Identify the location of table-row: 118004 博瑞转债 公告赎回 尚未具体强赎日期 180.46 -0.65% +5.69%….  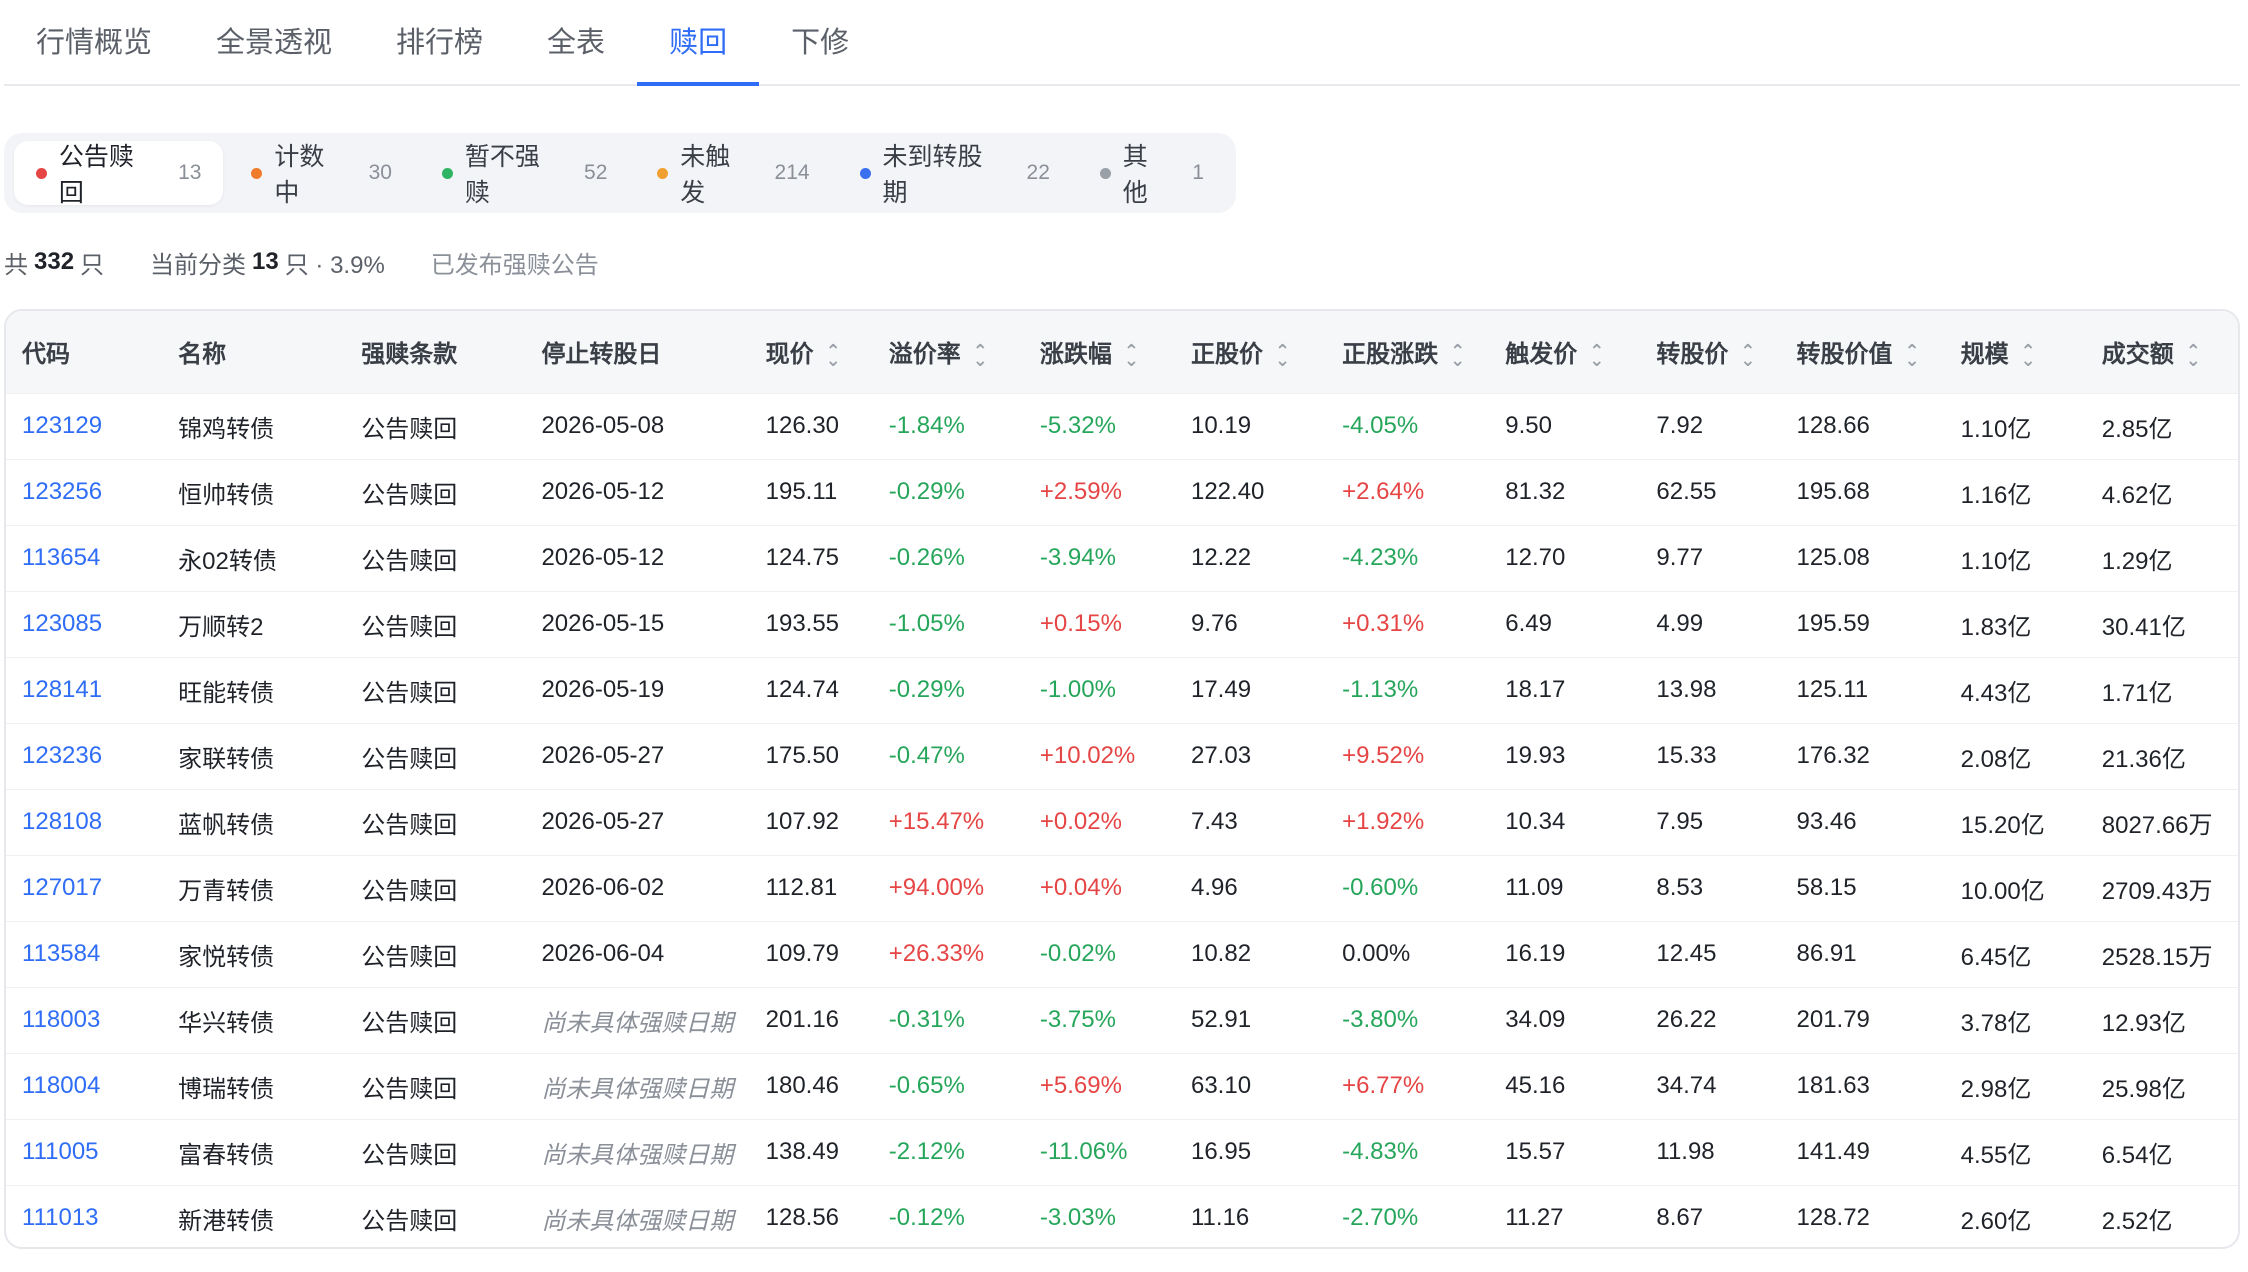
(1122, 1086).